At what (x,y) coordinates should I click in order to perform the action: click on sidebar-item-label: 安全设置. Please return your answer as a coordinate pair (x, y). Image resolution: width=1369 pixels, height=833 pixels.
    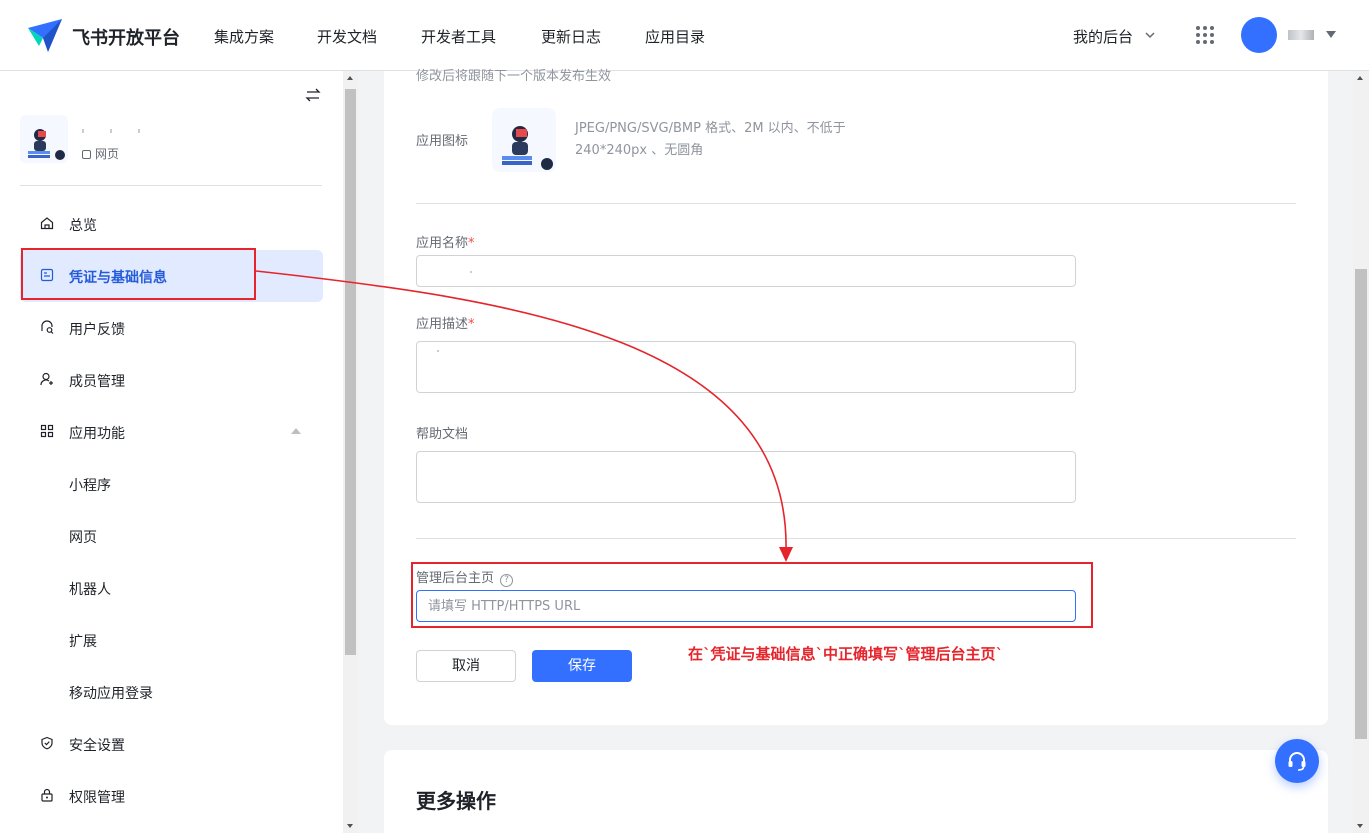
    Looking at the image, I should click on (97, 746).